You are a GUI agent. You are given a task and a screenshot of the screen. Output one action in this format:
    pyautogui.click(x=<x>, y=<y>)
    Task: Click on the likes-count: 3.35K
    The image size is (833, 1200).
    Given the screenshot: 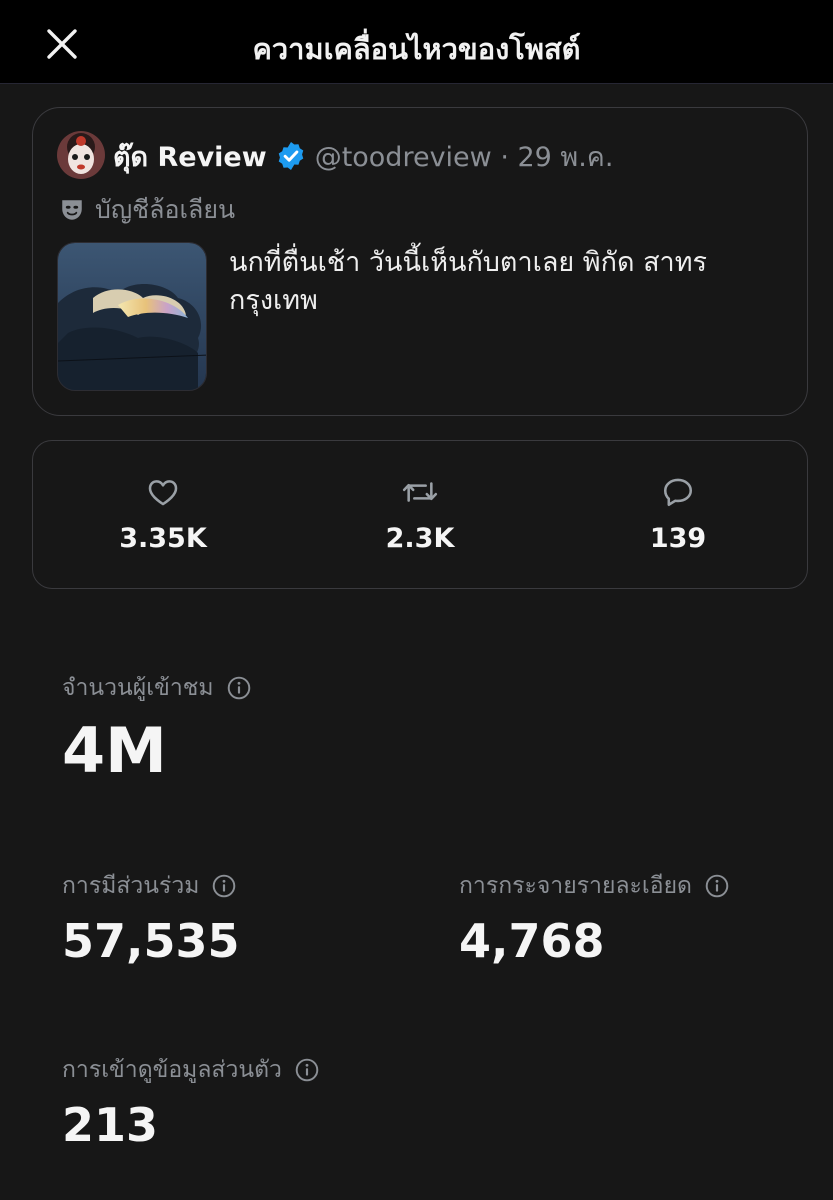 What is the action you would take?
    pyautogui.click(x=163, y=538)
    